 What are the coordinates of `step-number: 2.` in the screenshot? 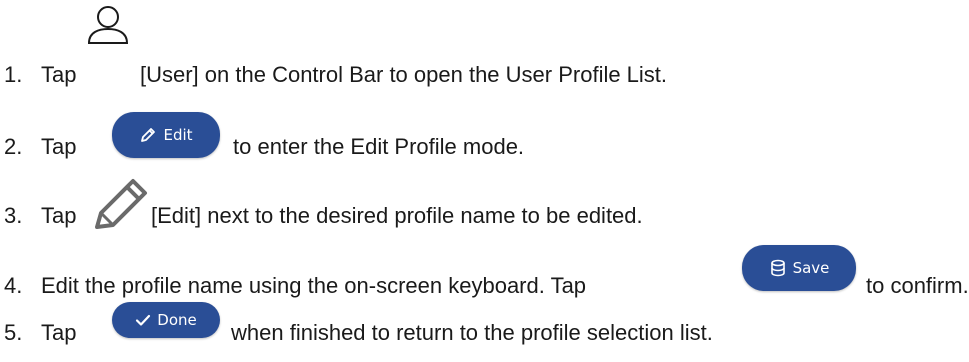 It's located at (13, 146).